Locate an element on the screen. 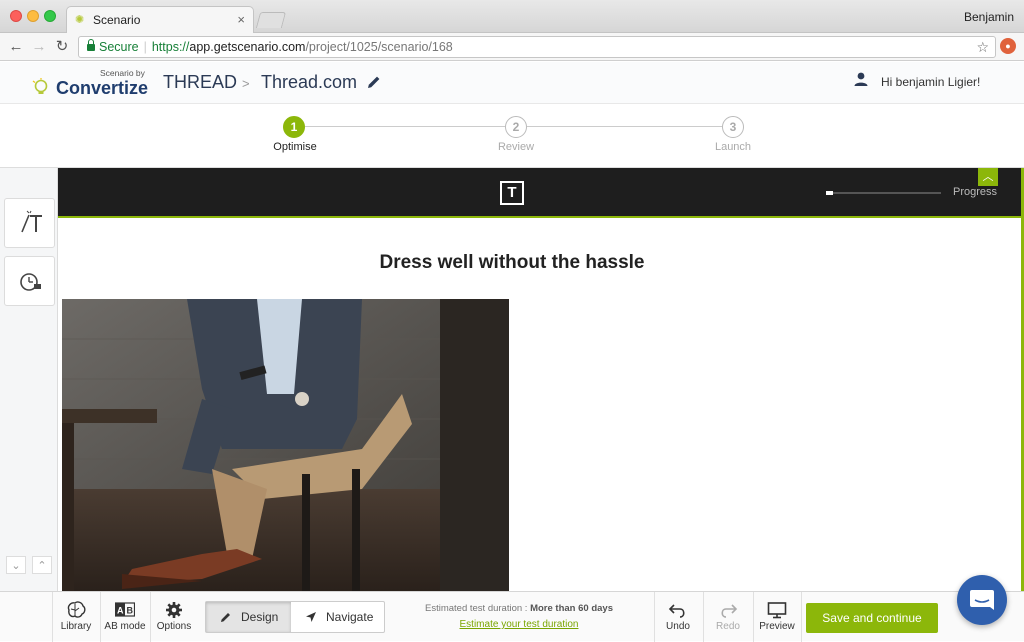  gear-icon is located at coordinates (174, 610).